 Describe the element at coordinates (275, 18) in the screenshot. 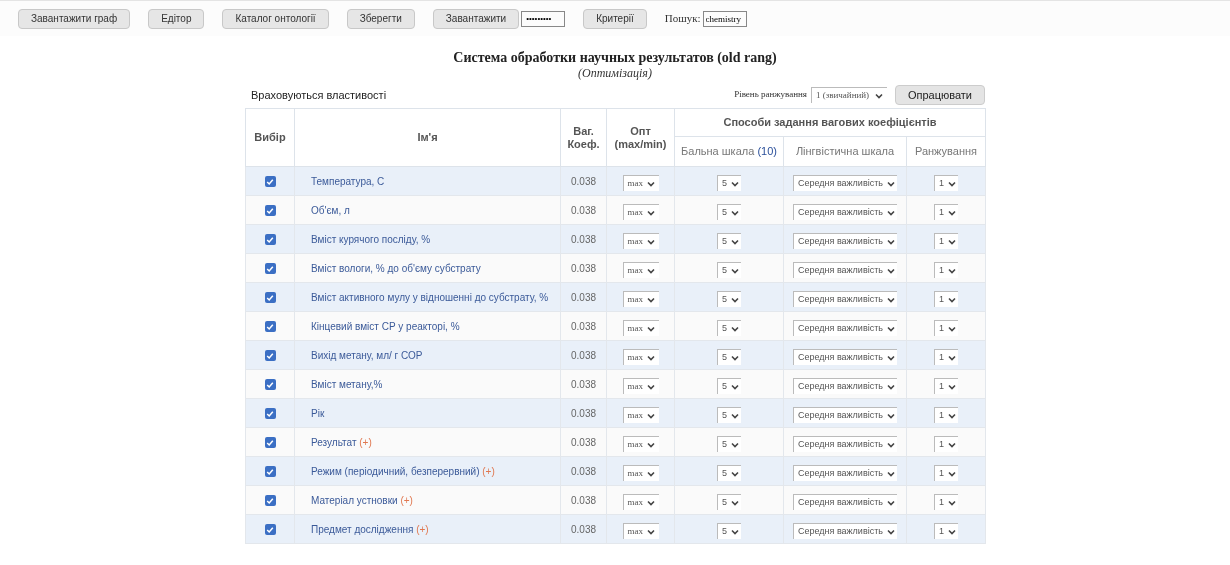

I see `toolbar-button: Каталог онтології` at that location.